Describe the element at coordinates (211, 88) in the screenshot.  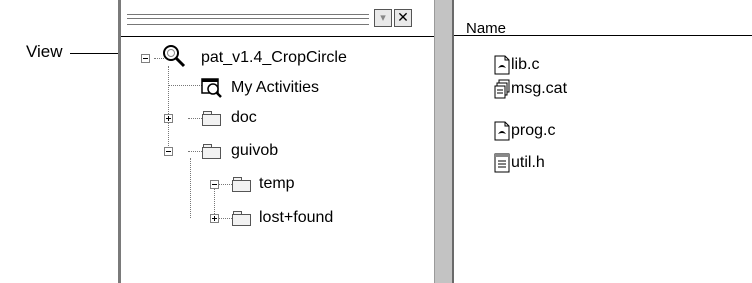
I see `activities-icon` at that location.